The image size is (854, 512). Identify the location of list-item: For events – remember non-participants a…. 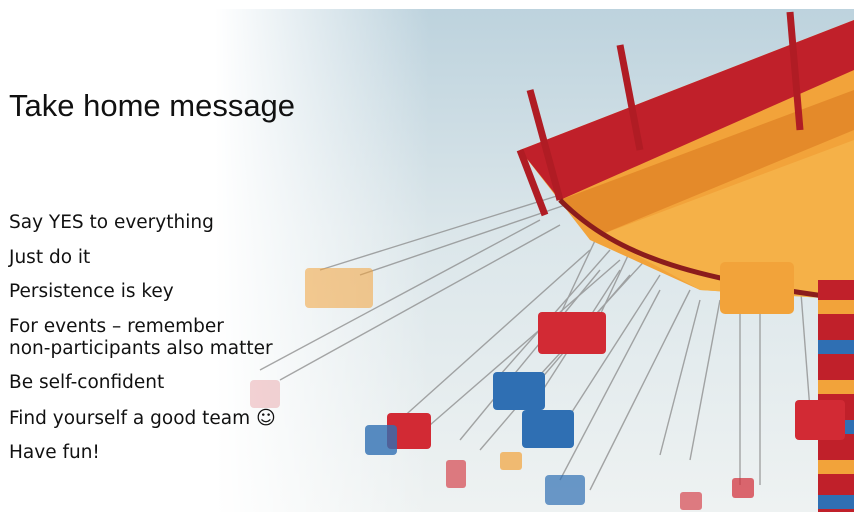
(174, 338).